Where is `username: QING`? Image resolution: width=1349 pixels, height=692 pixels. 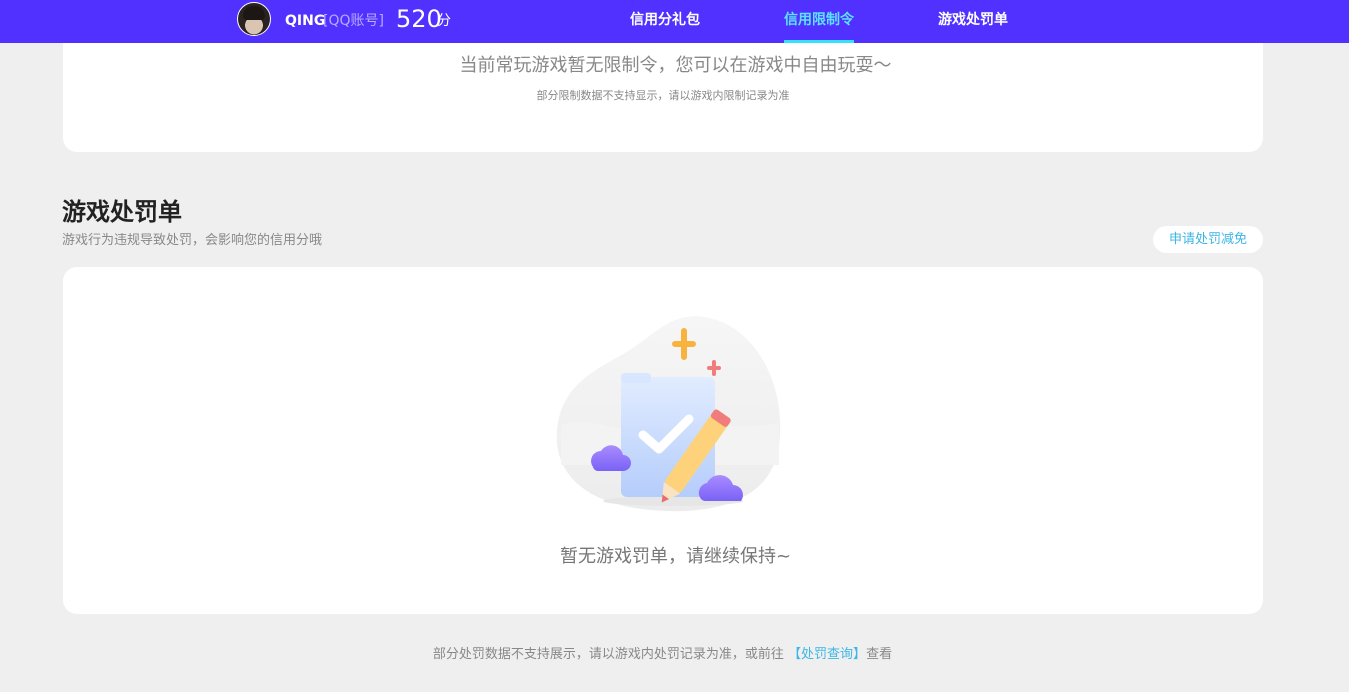 username: QING is located at coordinates (305, 21).